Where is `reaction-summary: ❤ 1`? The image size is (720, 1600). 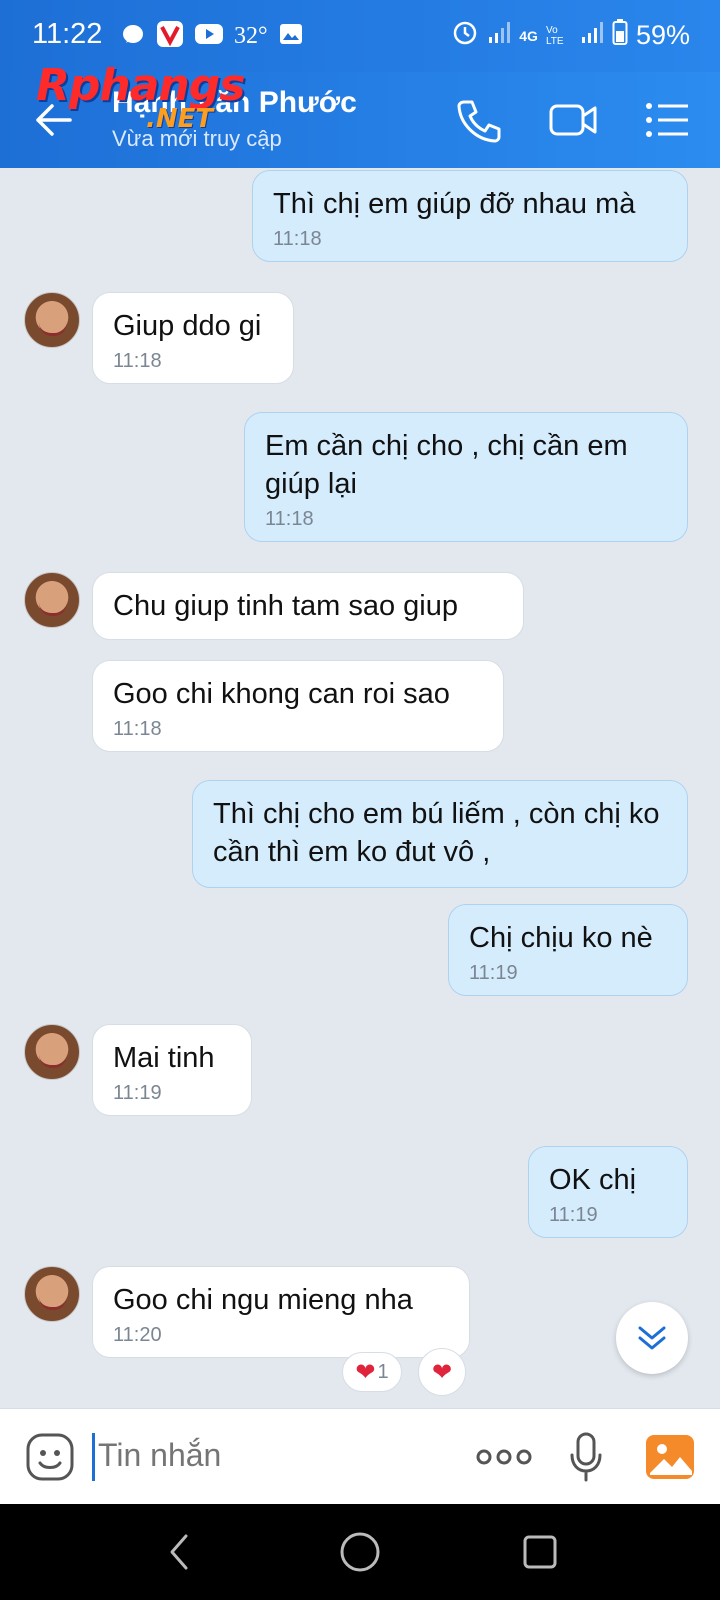
reaction-summary: ❤ 1 is located at coordinates (372, 1372).